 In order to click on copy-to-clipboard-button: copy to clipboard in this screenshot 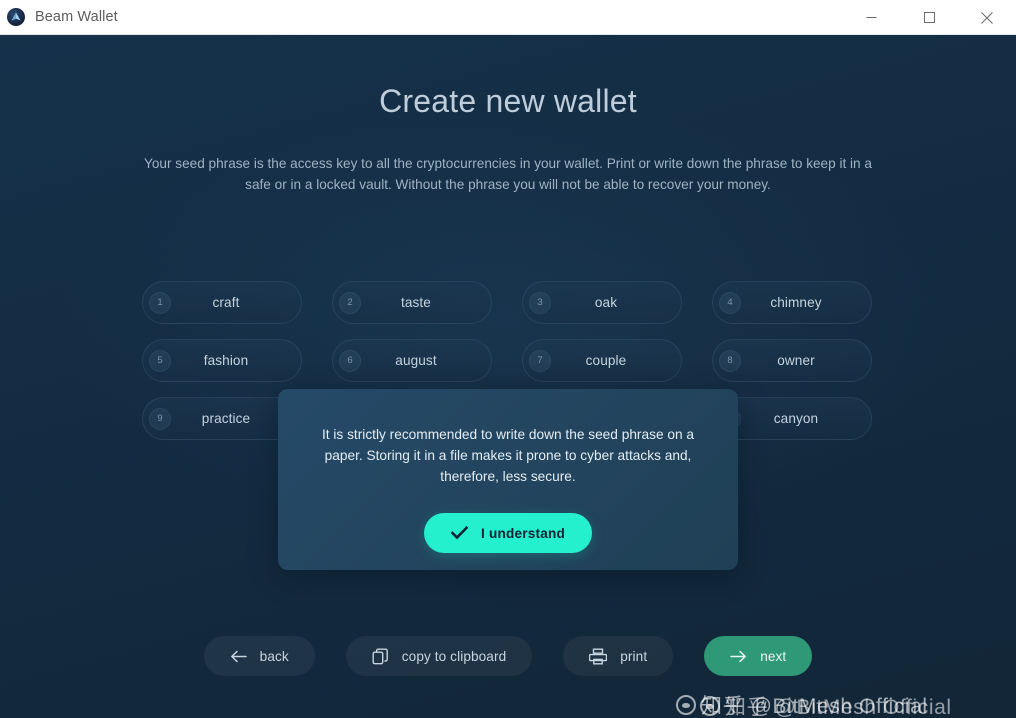, I will do `click(439, 656)`.